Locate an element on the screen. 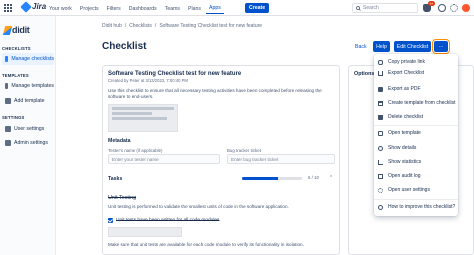 The width and height of the screenshot is (474, 255). nav-teams: Teams is located at coordinates (172, 9).